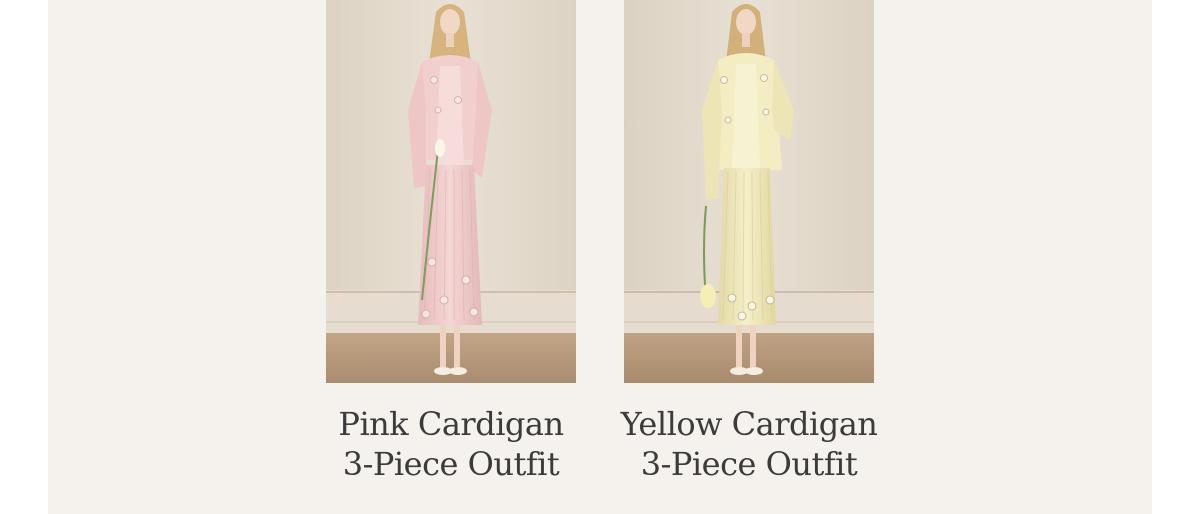  I want to click on product-title-line2: 3-Piece Outfit, so click(749, 464).